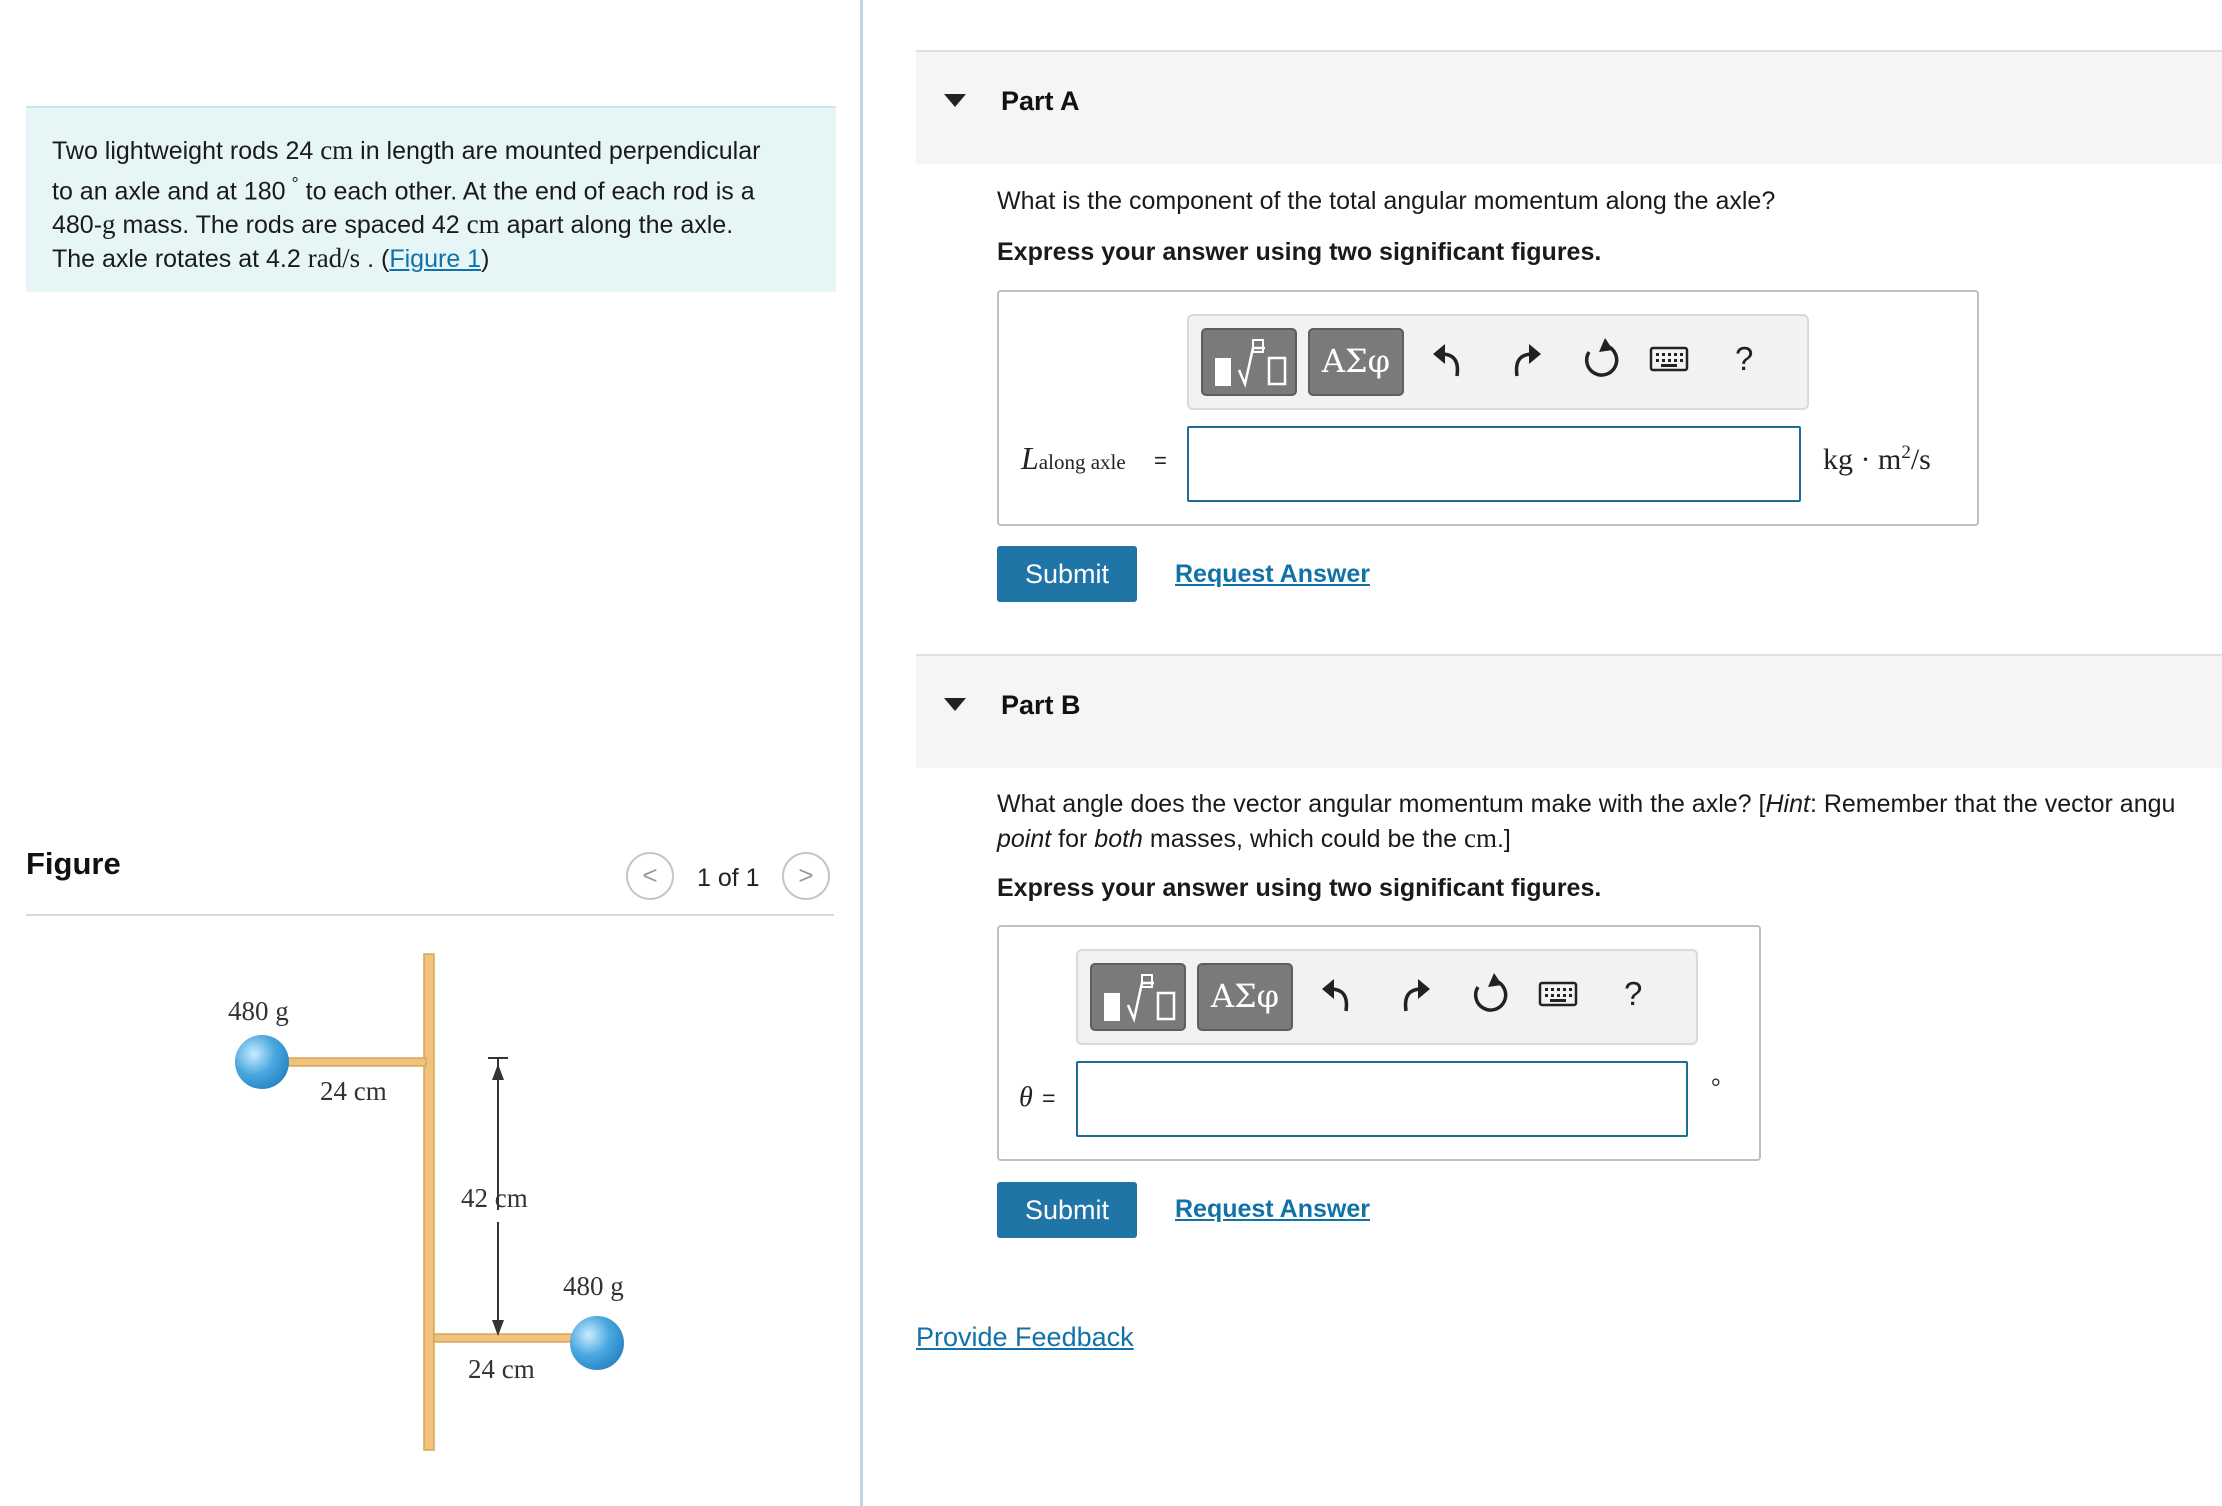 This screenshot has width=2222, height=1506. I want to click on part-b-math-toolbar: ΑΣφ ?, so click(1387, 997).